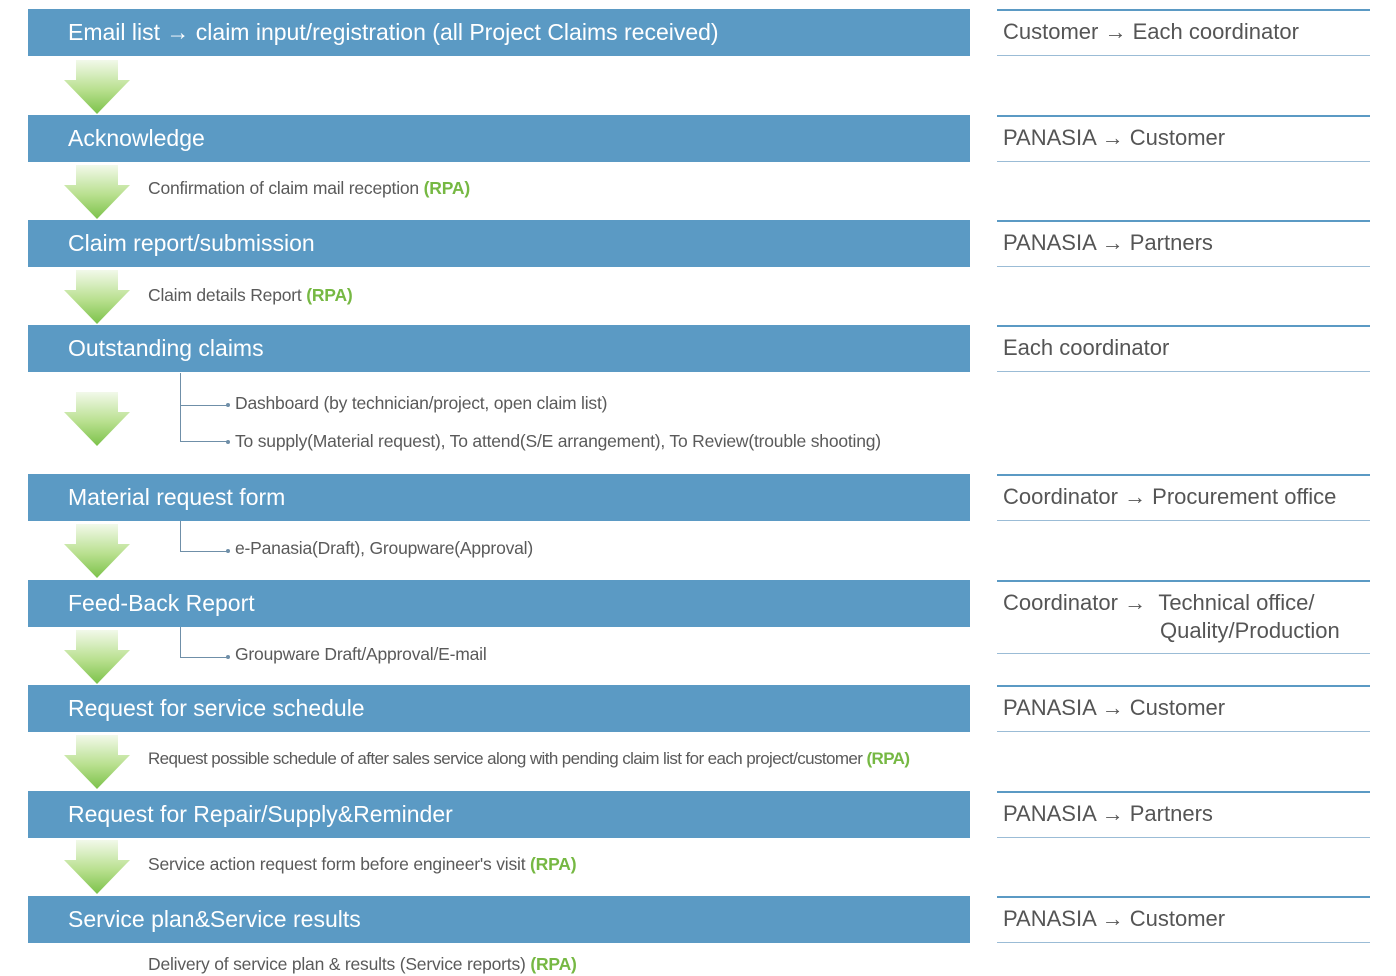 This screenshot has width=1396, height=976. I want to click on step-8-role: PANASIA → Partners, so click(1183, 814).